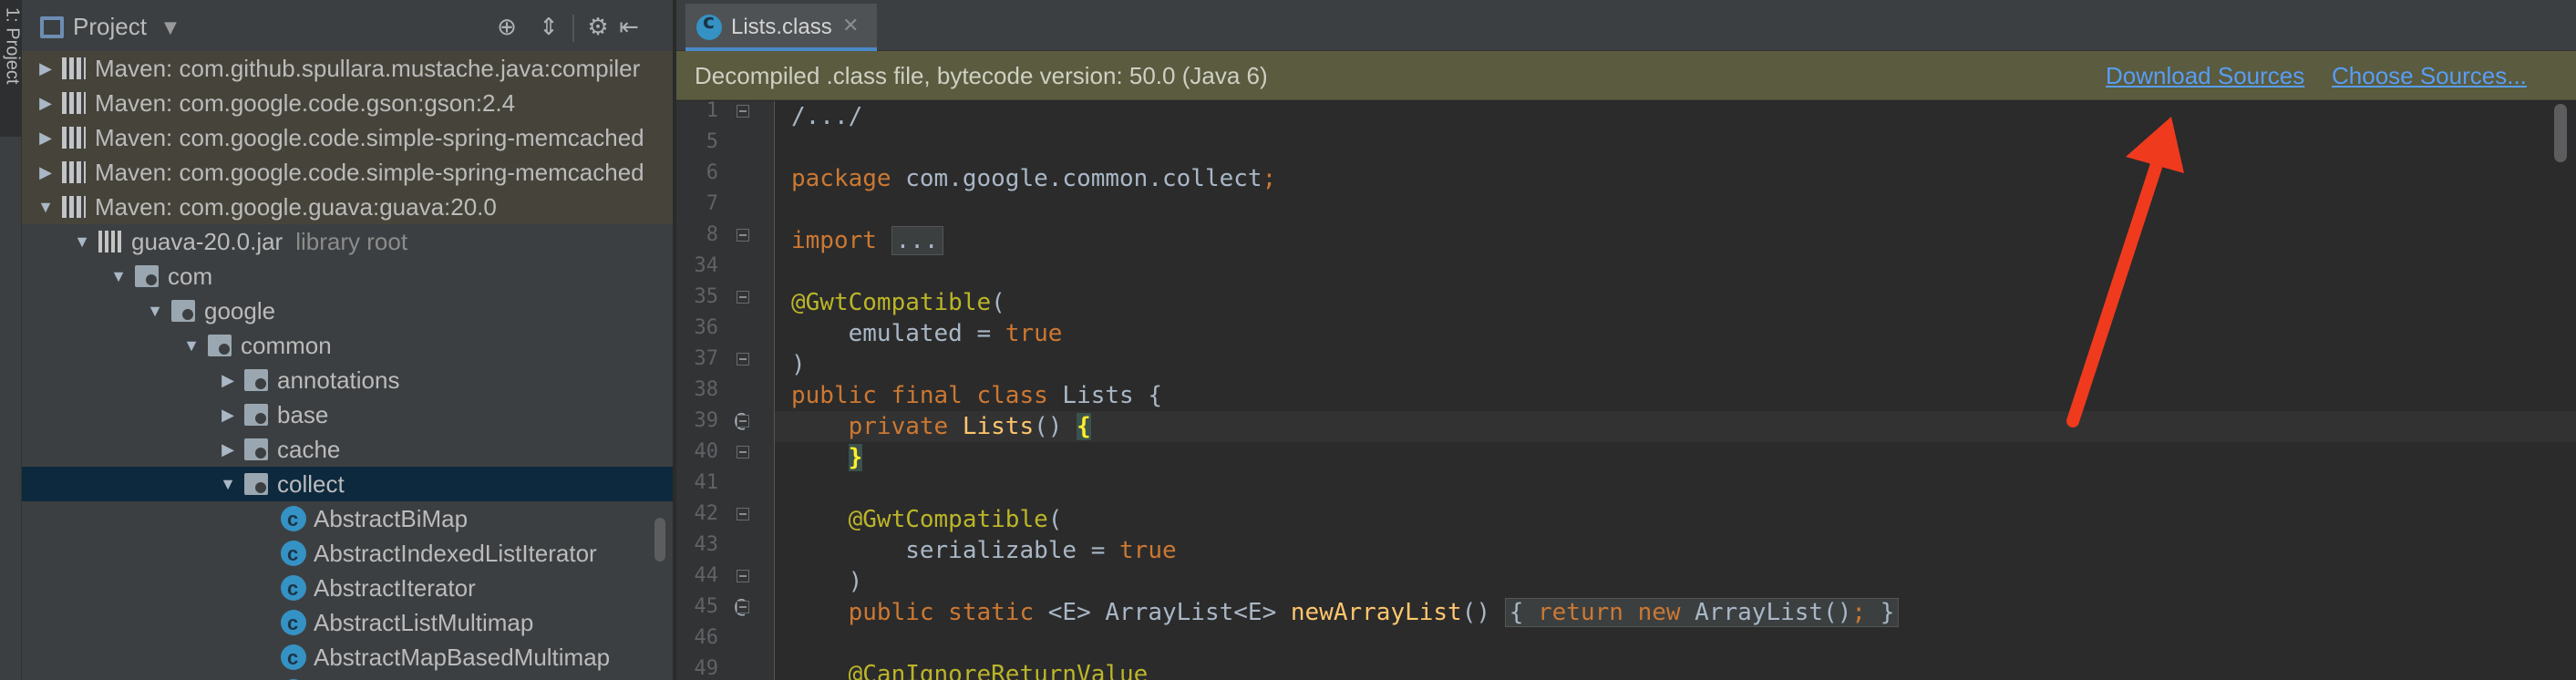 The width and height of the screenshot is (2576, 680). Describe the element at coordinates (970, 671) in the screenshot. I see `code-line: @CanIgnoreReturnValue` at that location.